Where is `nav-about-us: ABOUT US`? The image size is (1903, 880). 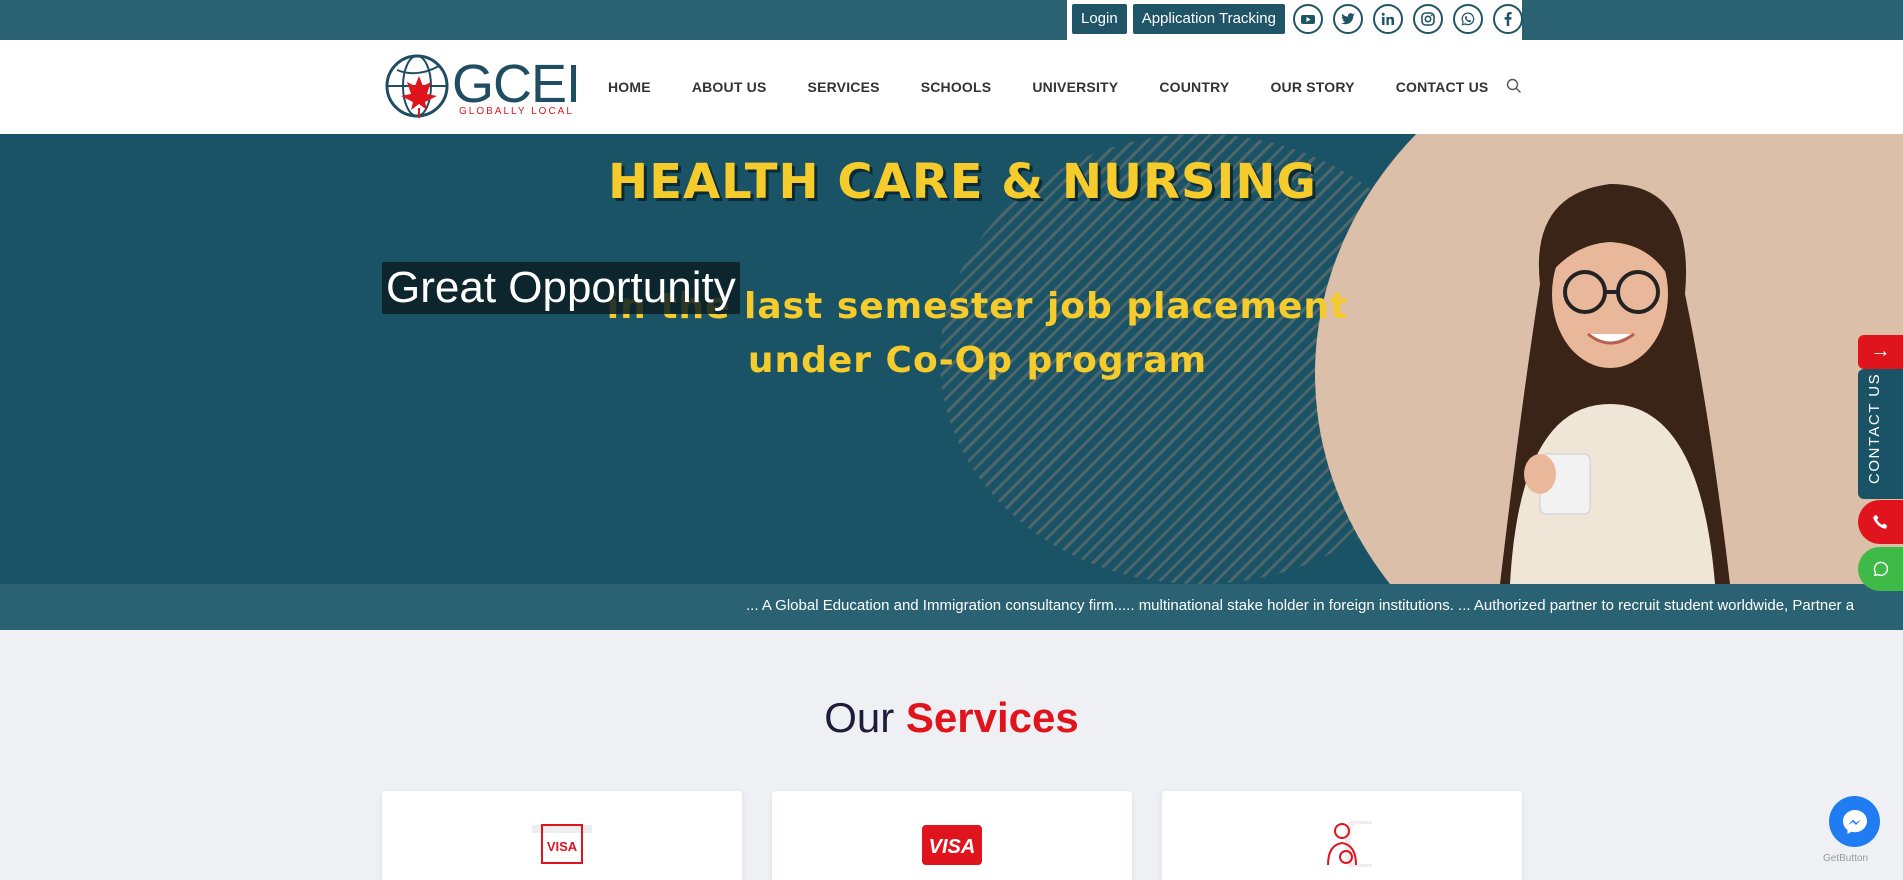
nav-about-us: ABOUT US is located at coordinates (729, 87).